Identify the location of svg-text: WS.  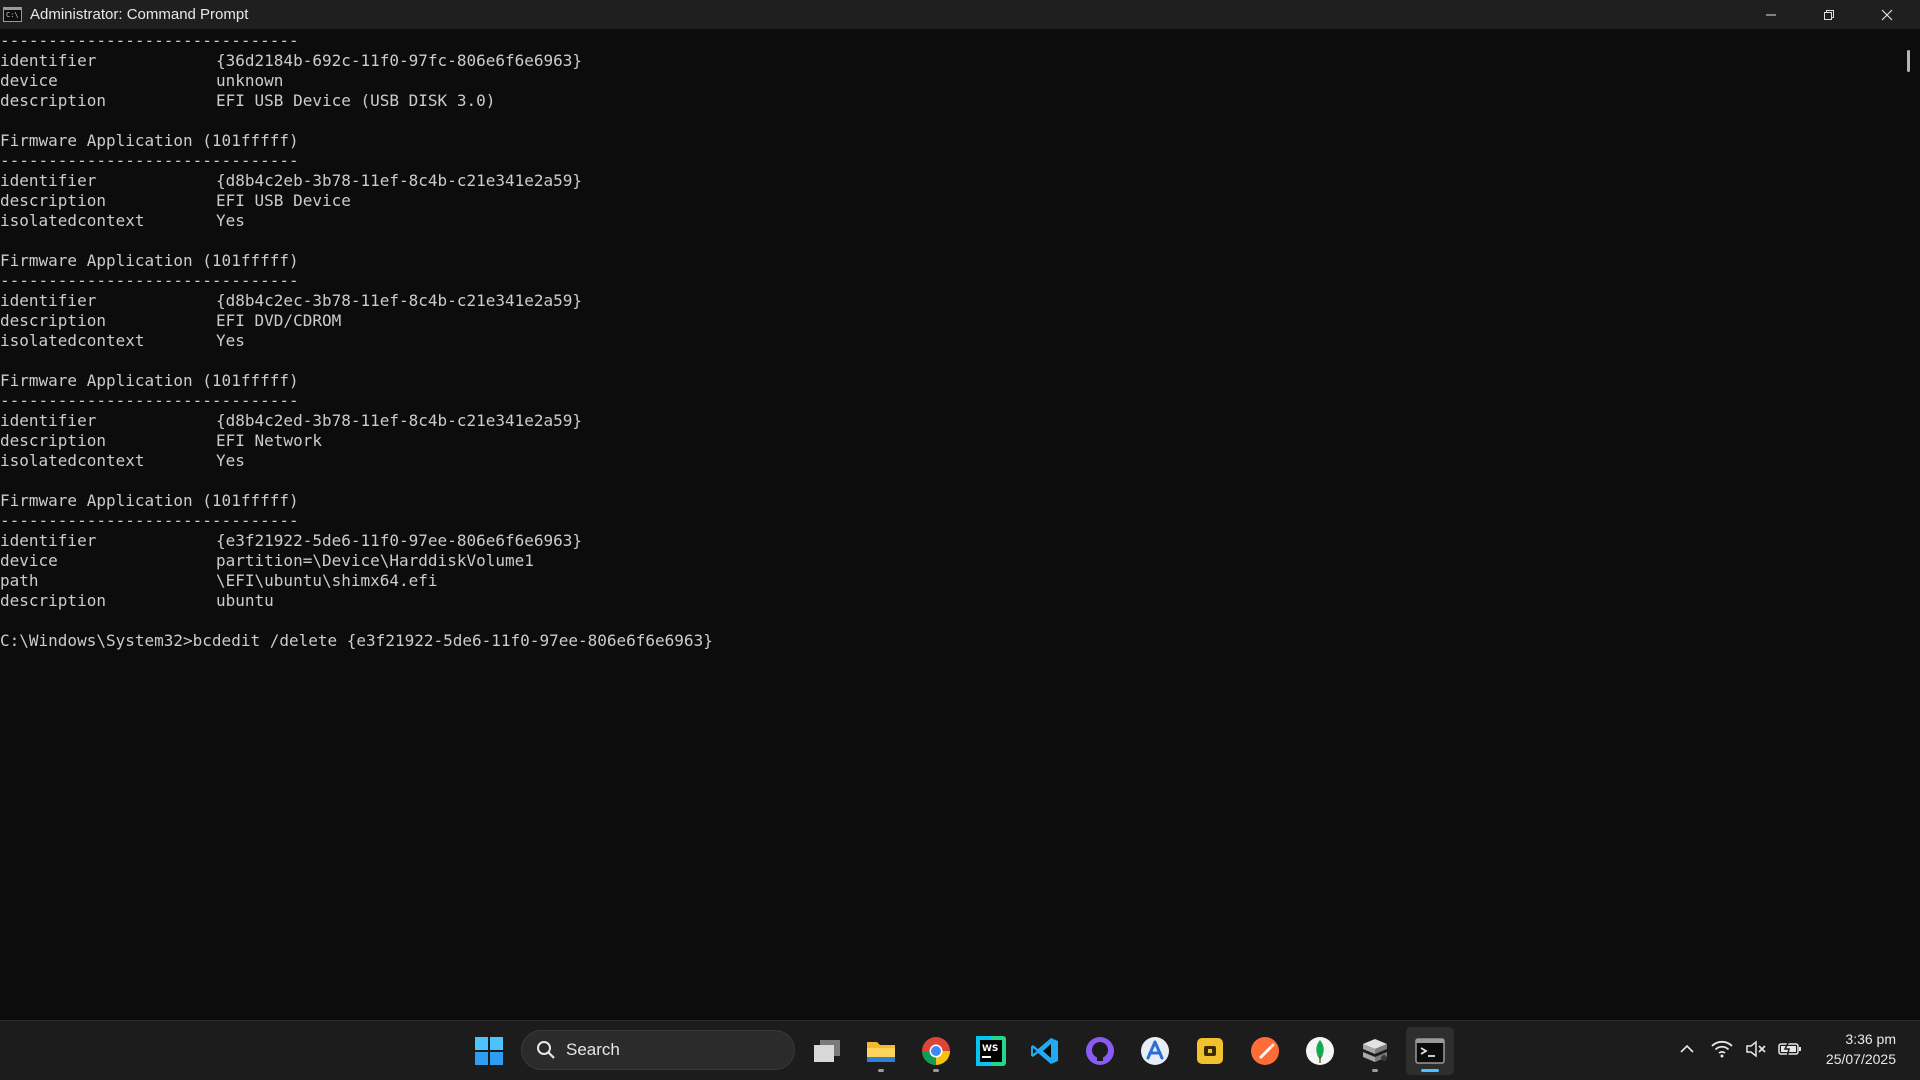
(990, 1049).